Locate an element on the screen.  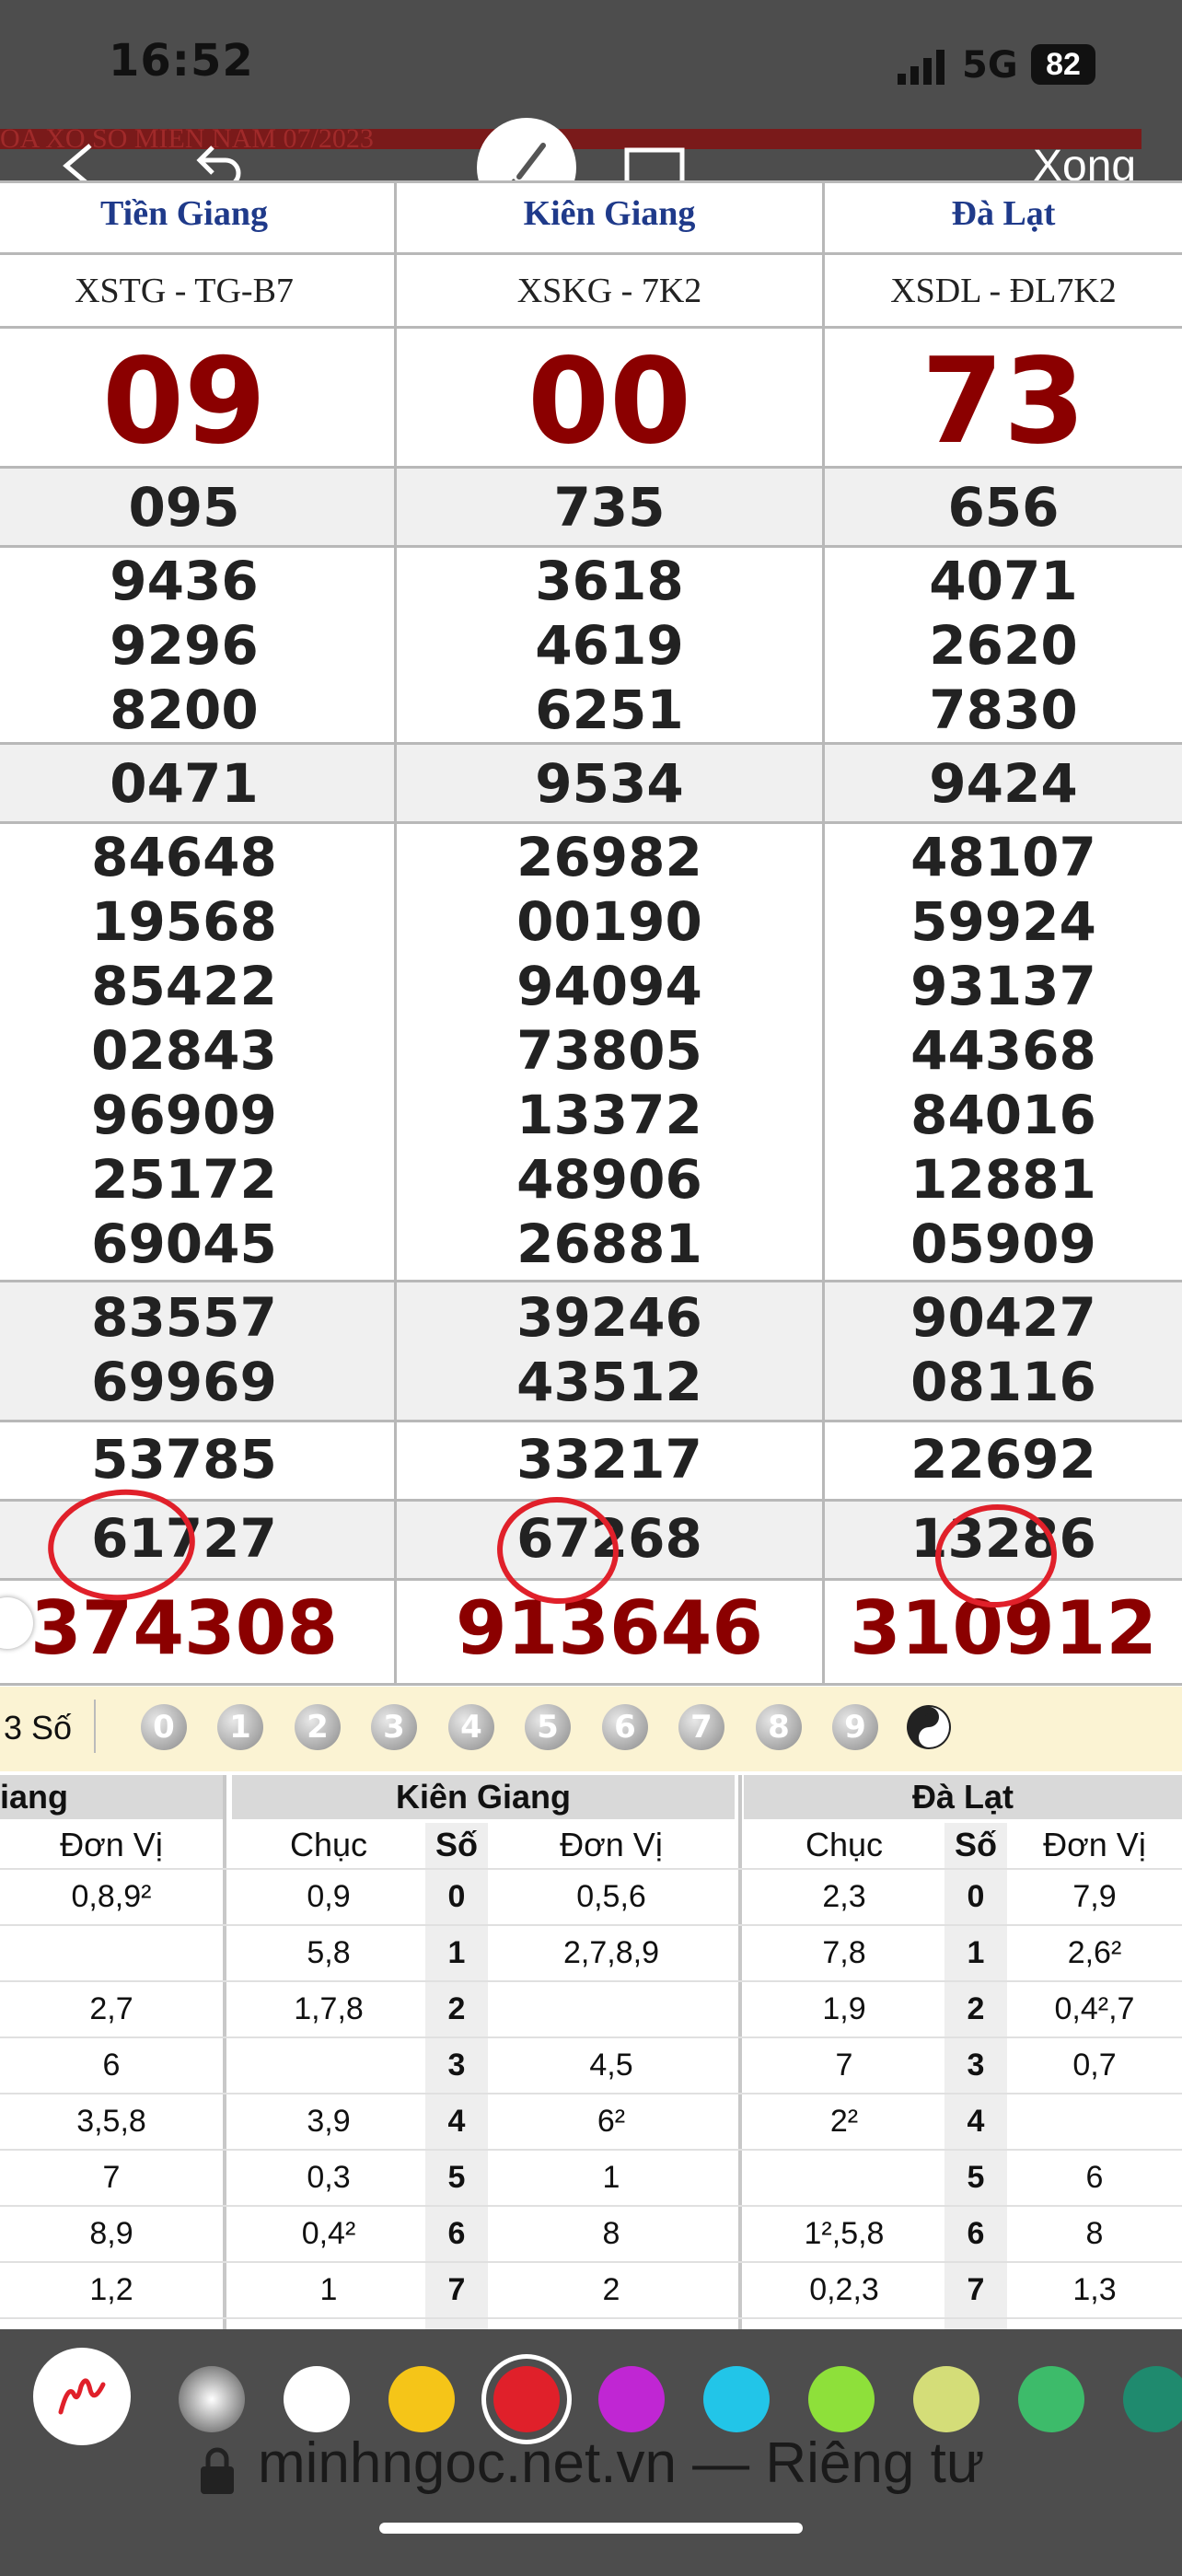
loto-cell: 0,4² is located at coordinates (328, 2233).